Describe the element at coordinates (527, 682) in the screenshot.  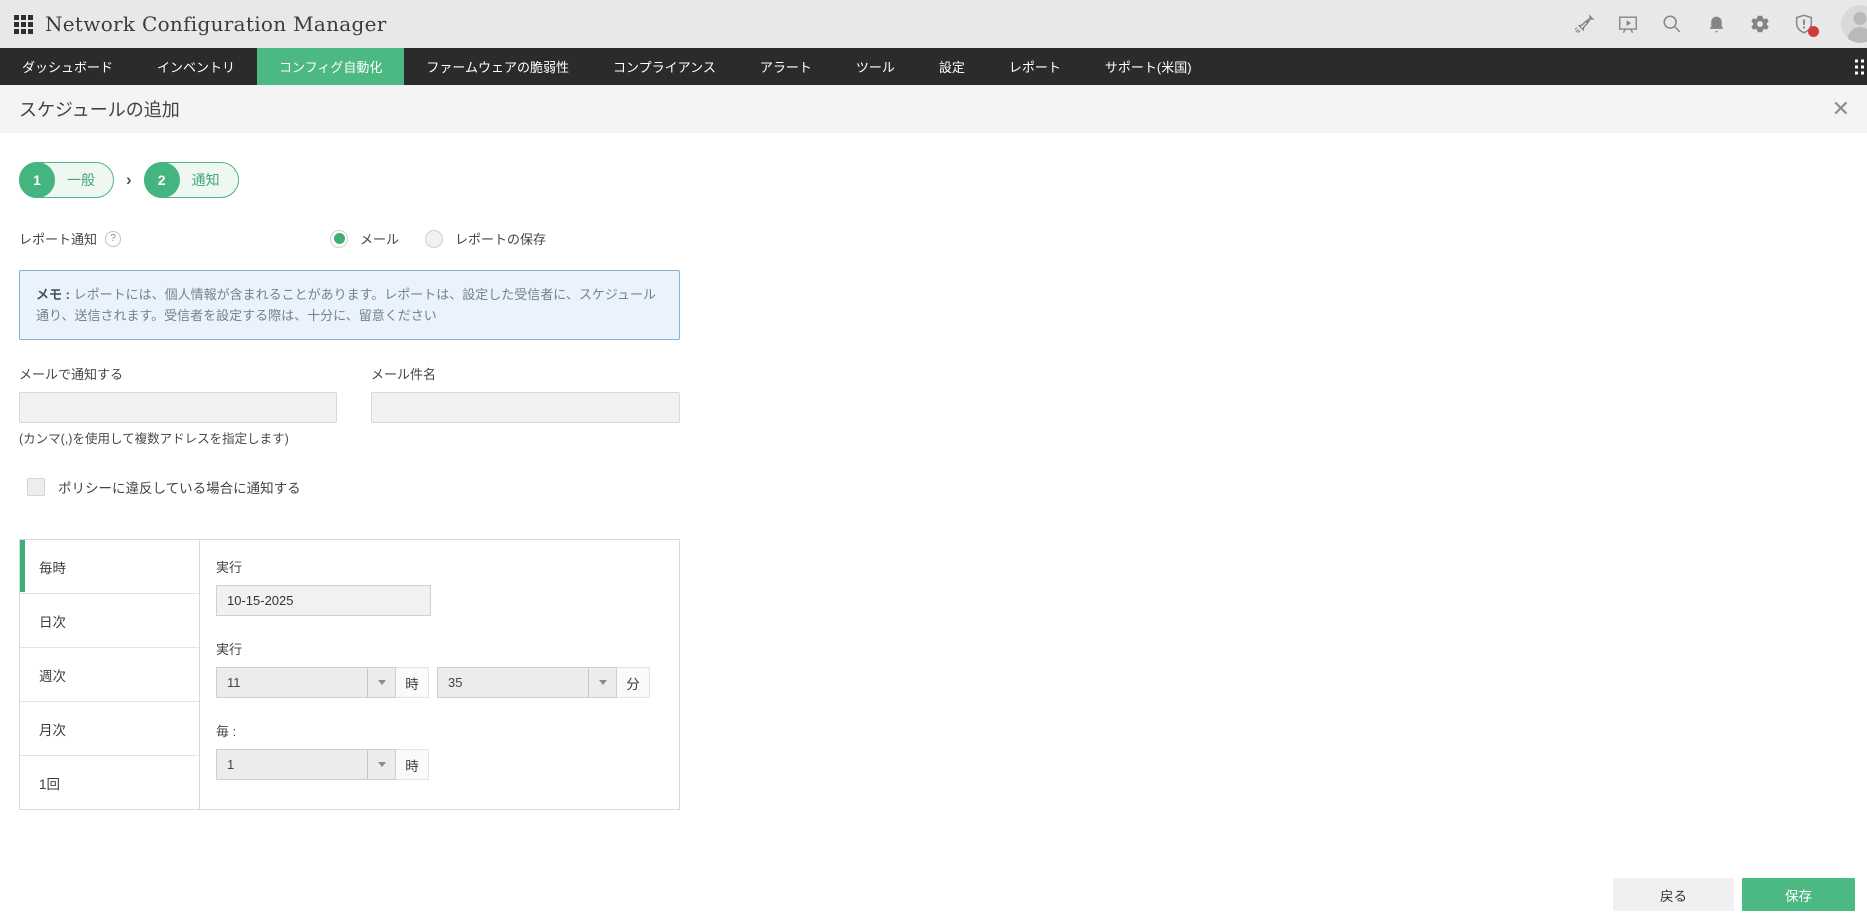
I see `minute-select: 35` at that location.